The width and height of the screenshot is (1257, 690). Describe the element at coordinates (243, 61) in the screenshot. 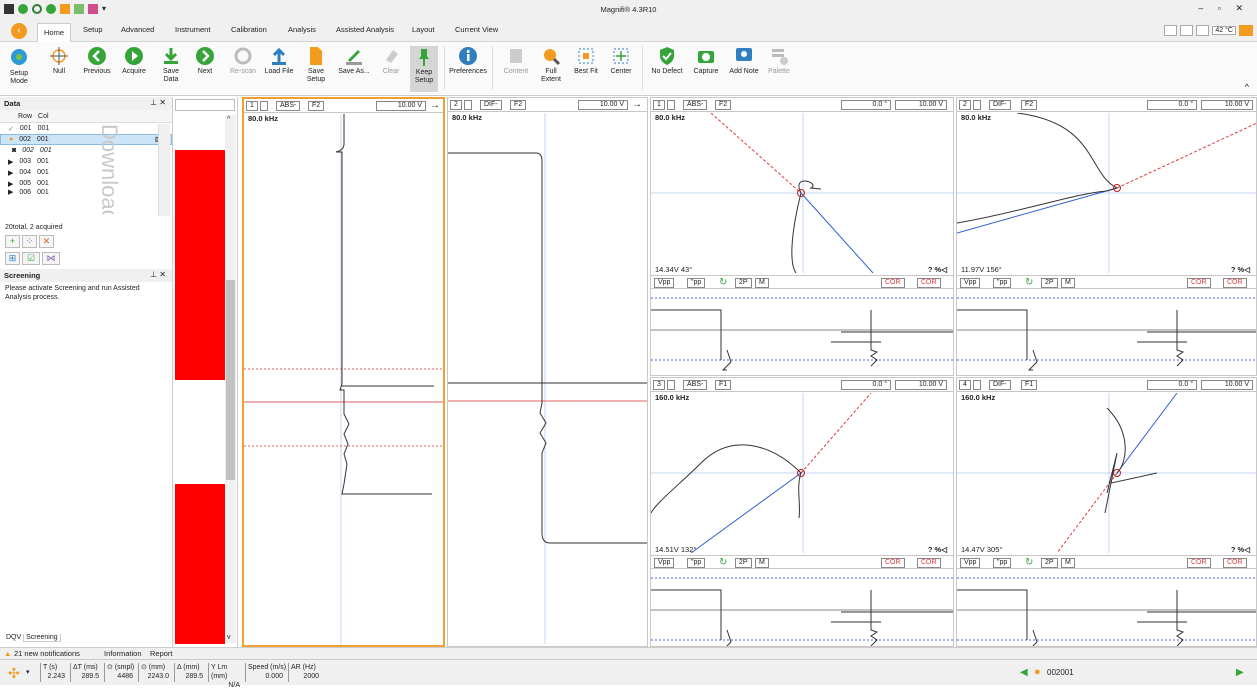

I see `rescan-button: Re-scan` at that location.